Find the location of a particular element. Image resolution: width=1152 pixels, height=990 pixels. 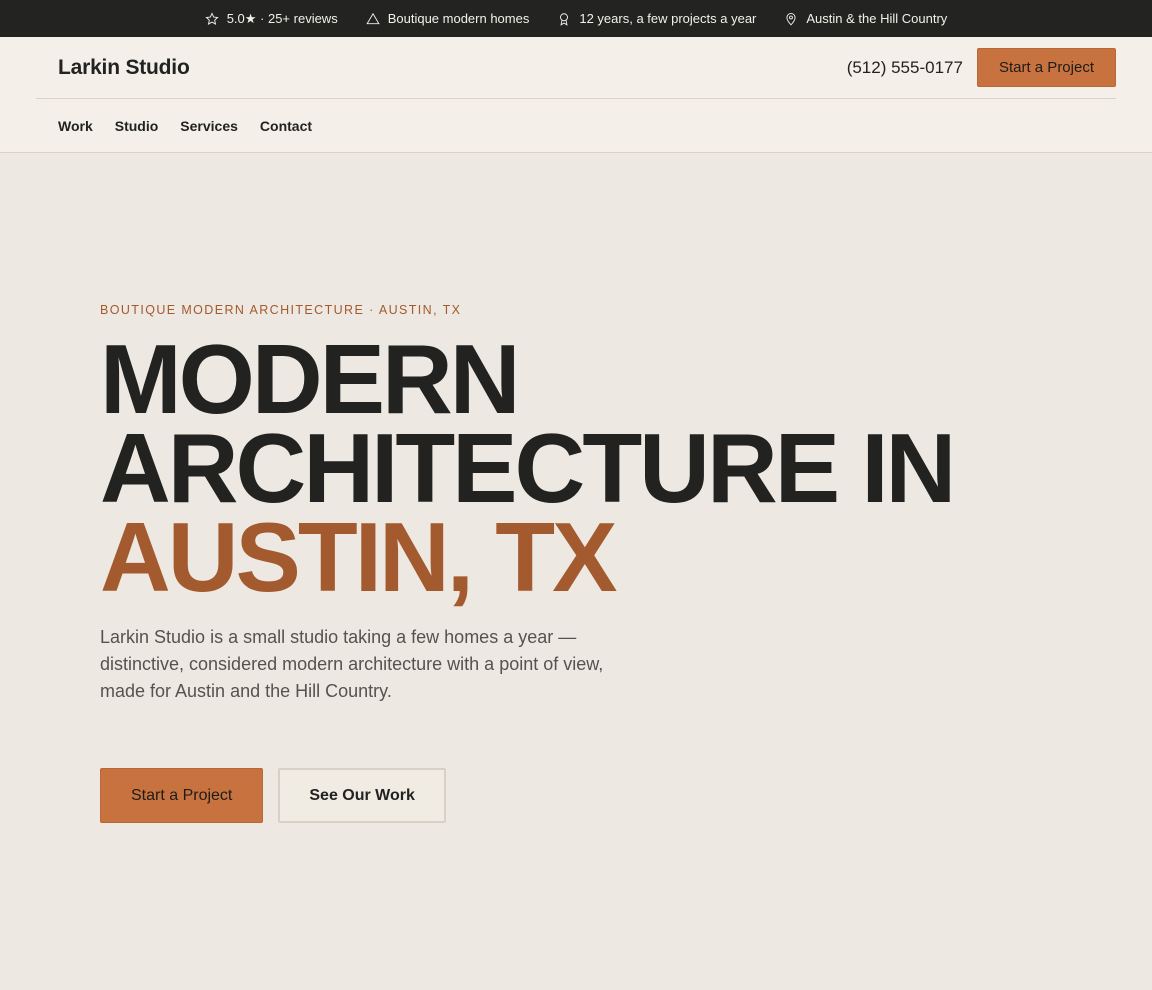

nav-item-contact: Contact is located at coordinates (286, 126).